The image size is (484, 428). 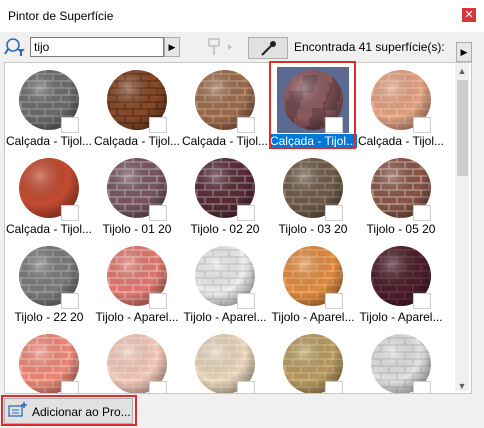 I want to click on close-icon: ✕, so click(x=469, y=15).